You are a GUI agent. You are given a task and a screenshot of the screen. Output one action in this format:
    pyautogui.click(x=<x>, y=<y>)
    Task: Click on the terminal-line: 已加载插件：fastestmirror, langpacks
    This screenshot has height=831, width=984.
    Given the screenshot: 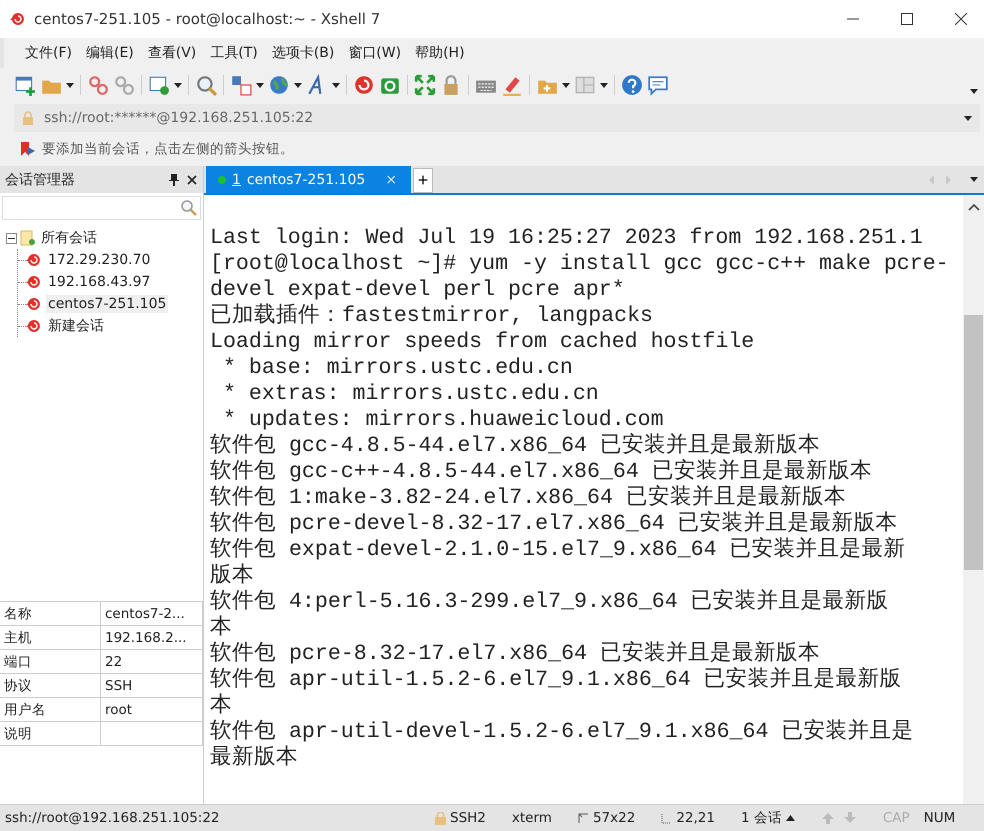 What is the action you would take?
    pyautogui.click(x=432, y=316)
    